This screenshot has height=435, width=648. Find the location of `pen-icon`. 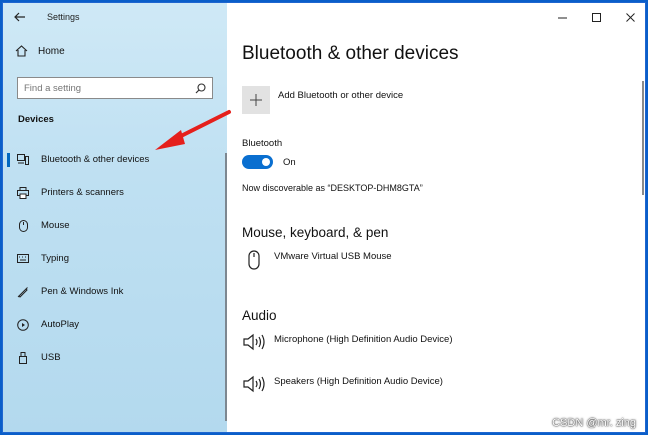

pen-icon is located at coordinates (23, 292).